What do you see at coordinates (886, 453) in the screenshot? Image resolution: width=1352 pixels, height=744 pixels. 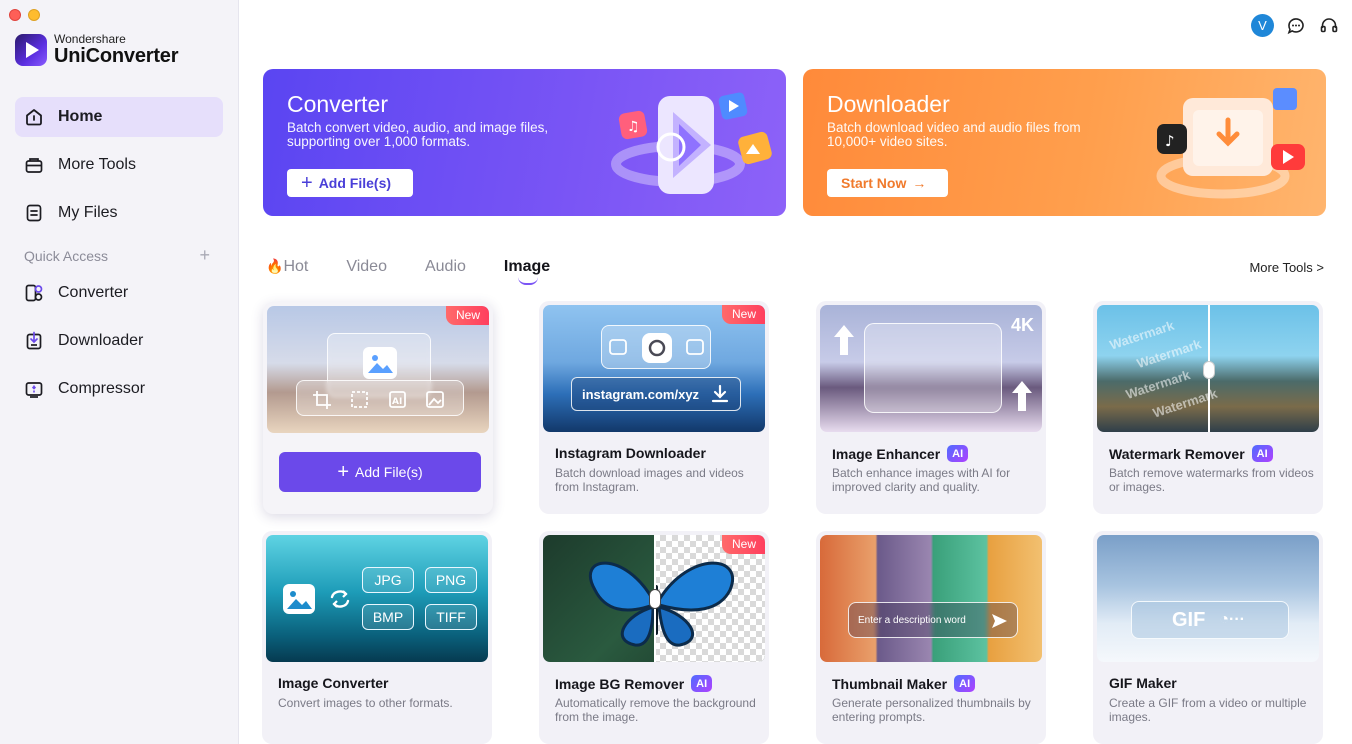 I see `title-text: Image Enhancer` at bounding box center [886, 453].